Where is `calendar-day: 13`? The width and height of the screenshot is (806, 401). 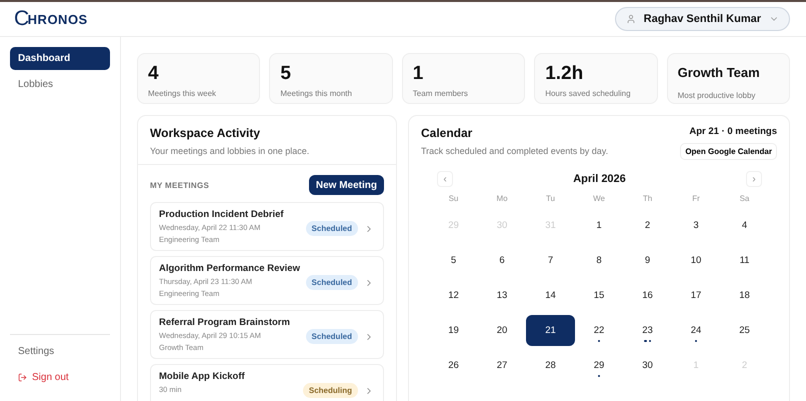 calendar-day: 13 is located at coordinates (502, 295).